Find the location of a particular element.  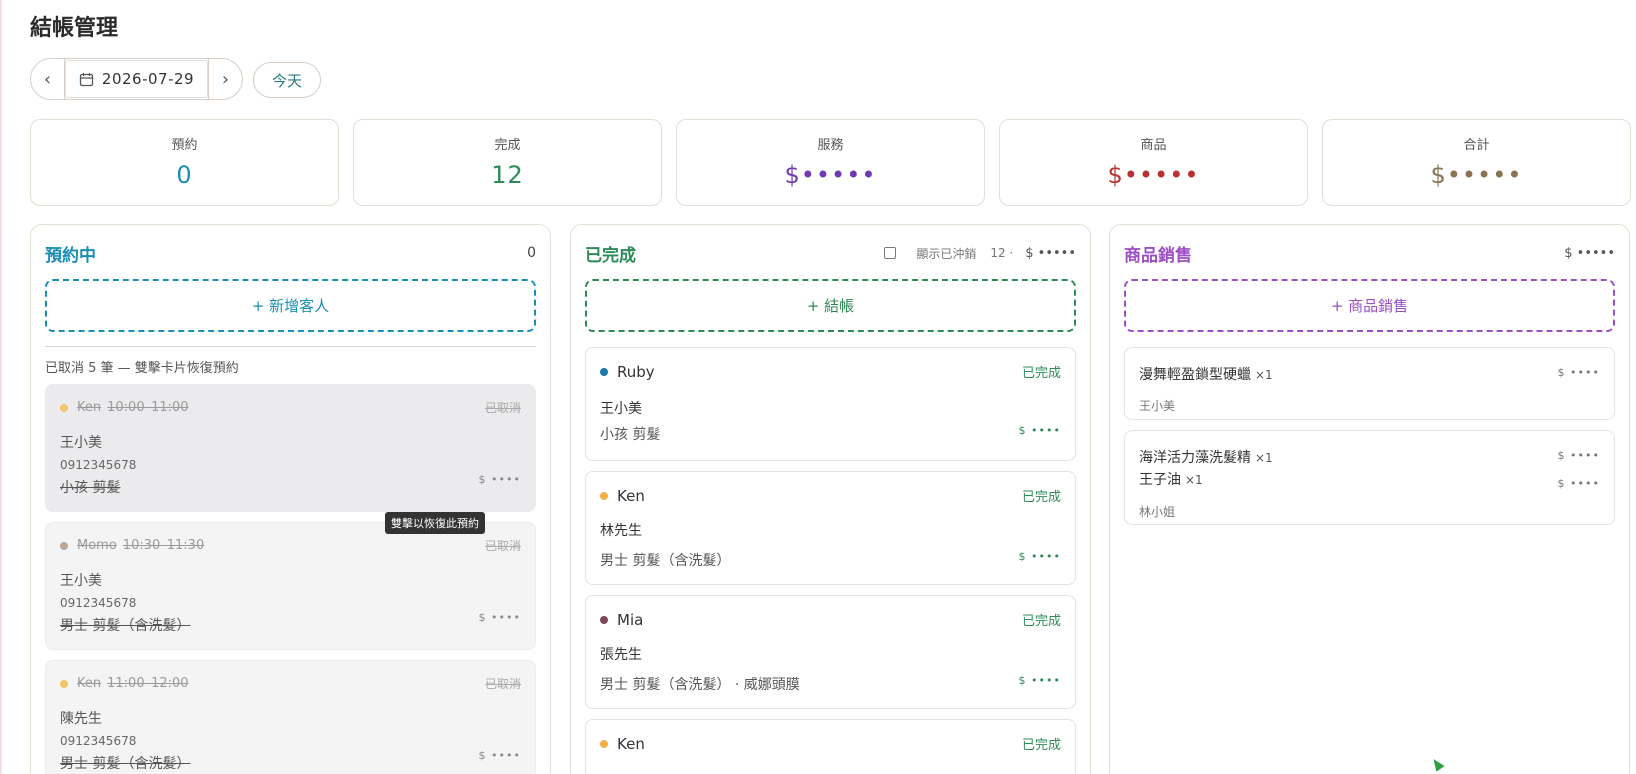

column-header: 商品銷售 $ ••••• is located at coordinates (1369, 254).